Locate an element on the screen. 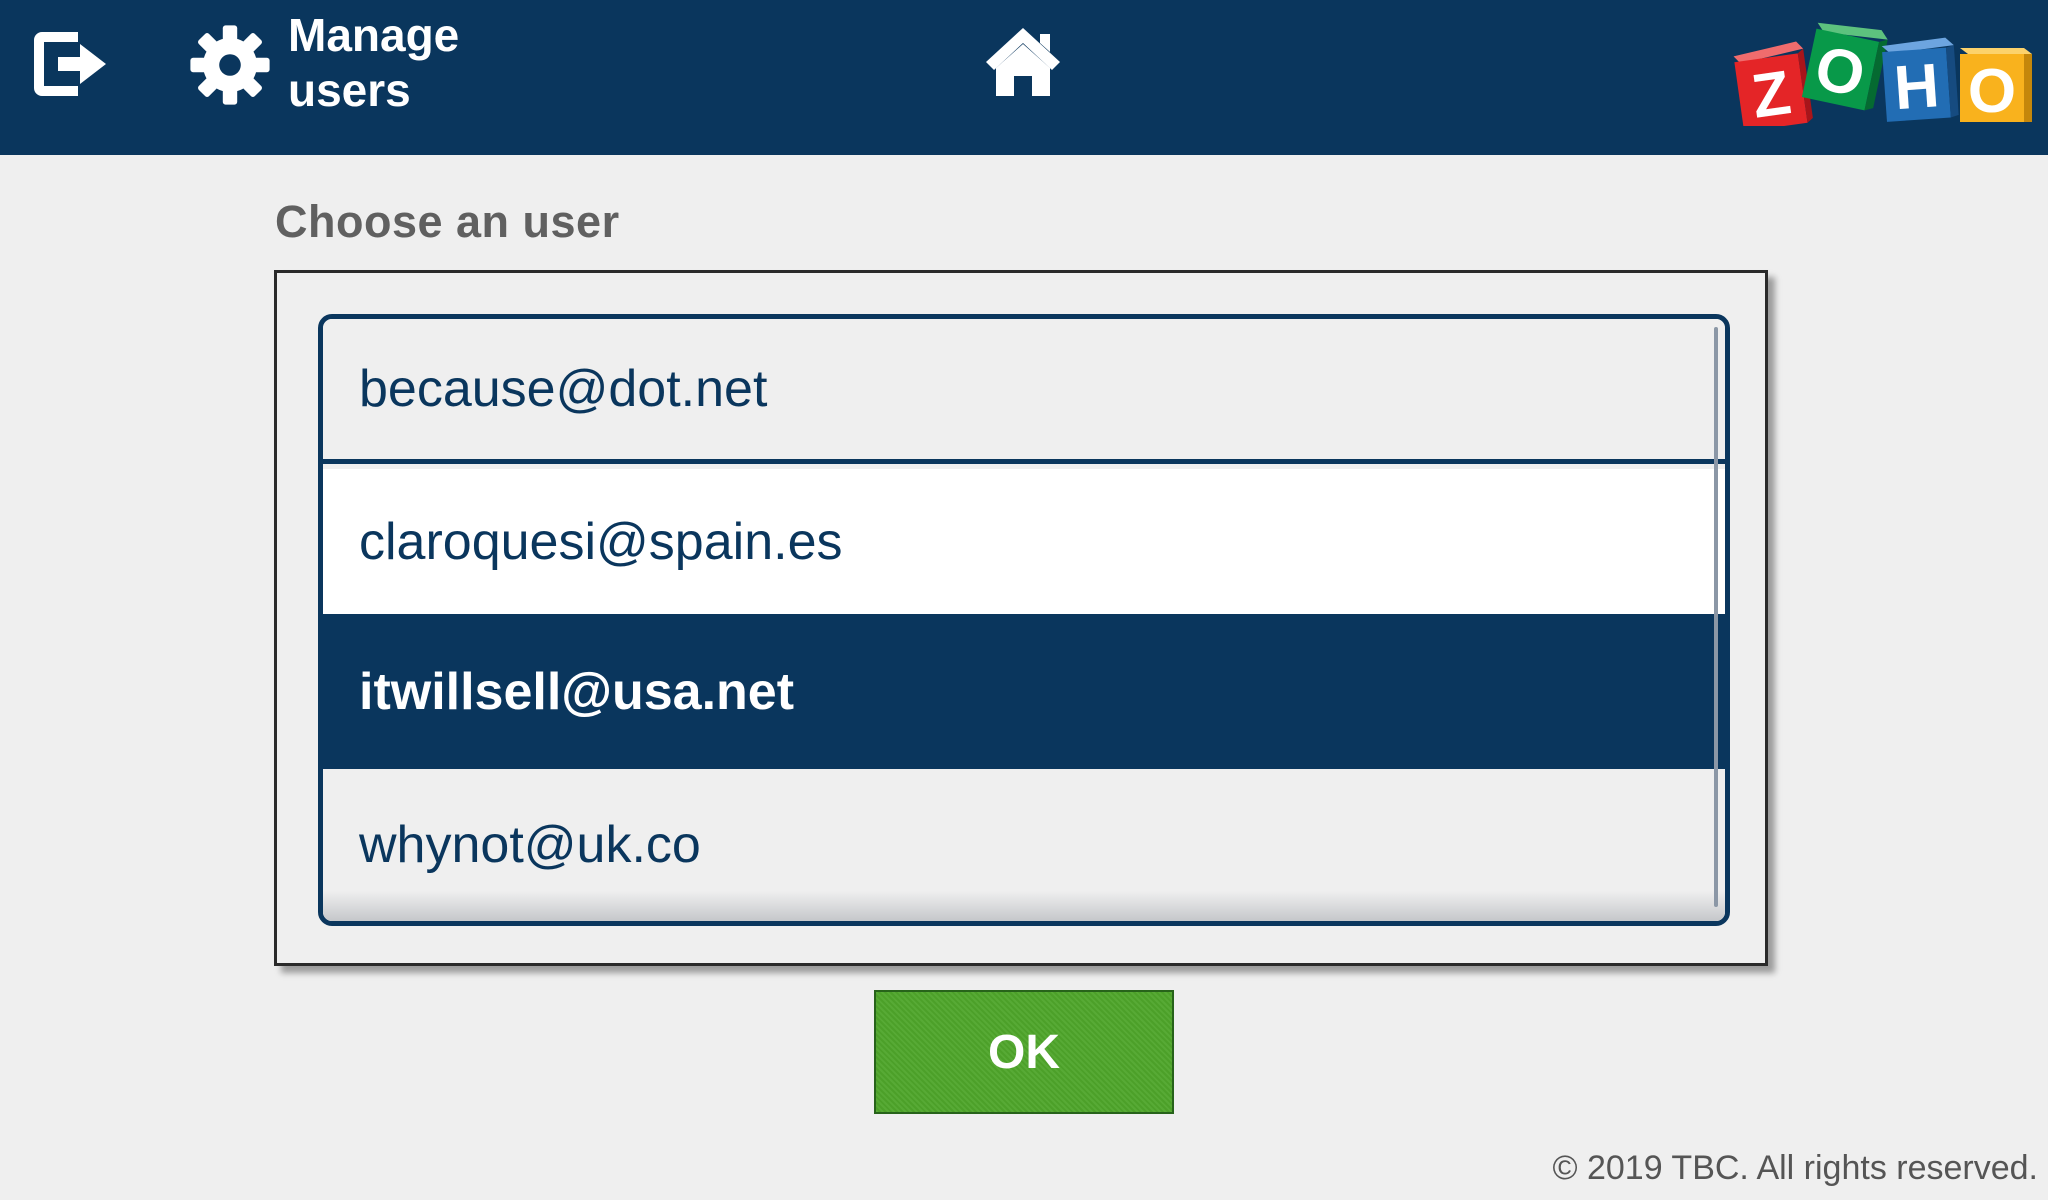 This screenshot has height=1200, width=2048. page-title-line1: Manage is located at coordinates (374, 35).